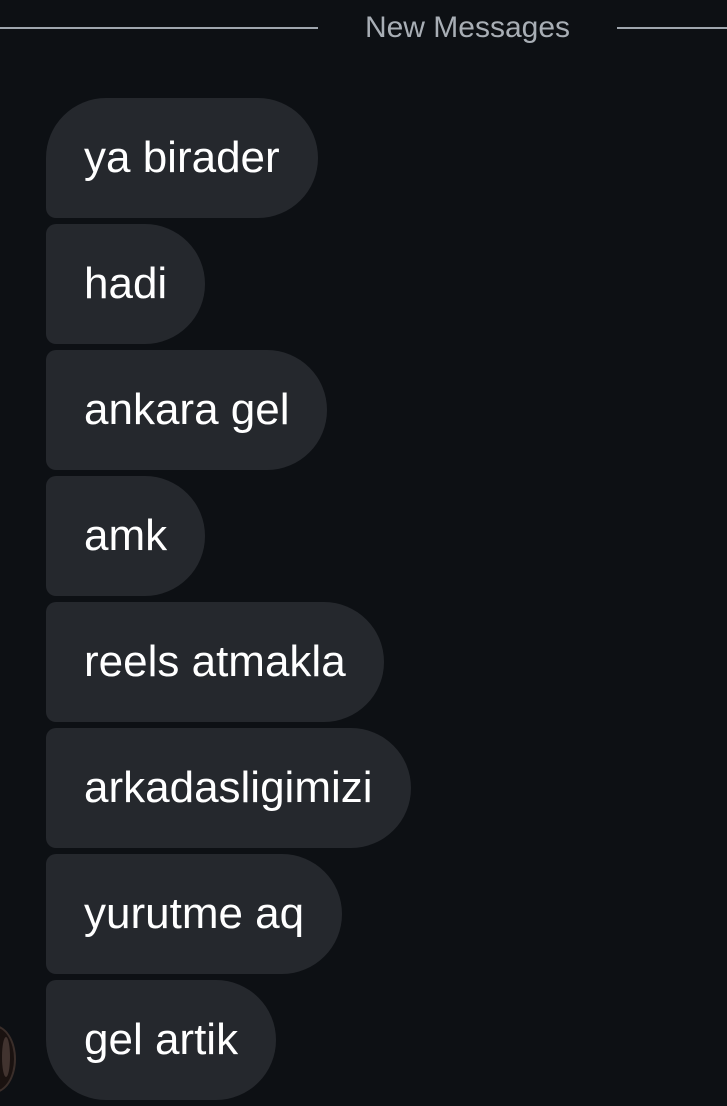 This screenshot has width=727, height=1106. I want to click on message-bubble: gel artik, so click(161, 1040).